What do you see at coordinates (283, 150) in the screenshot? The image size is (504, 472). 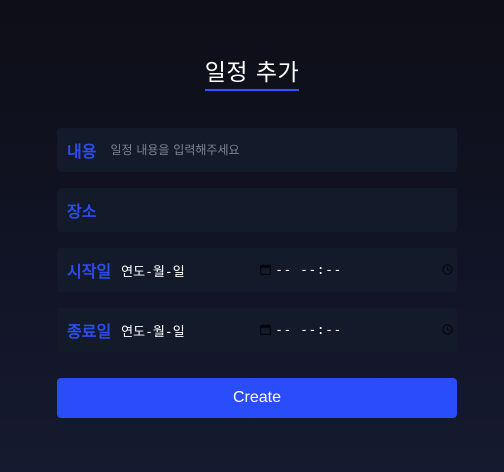 I see `content-input` at bounding box center [283, 150].